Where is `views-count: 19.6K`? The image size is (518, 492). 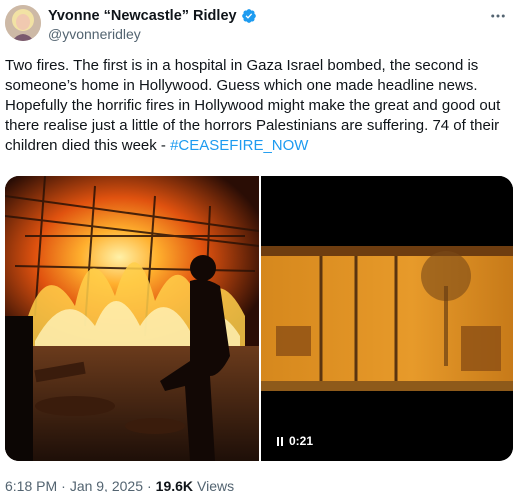 views-count: 19.6K is located at coordinates (174, 485).